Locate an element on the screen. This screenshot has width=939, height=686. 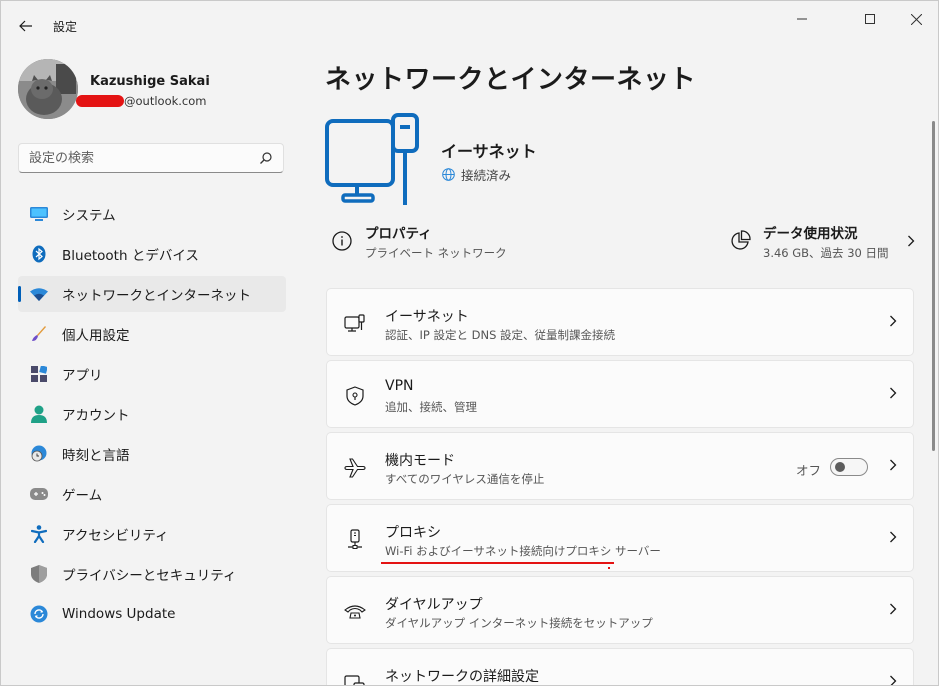
card-airplane-mode: 機内モード すべてのワイヤレス通信を停止 オフ is located at coordinates (620, 466).